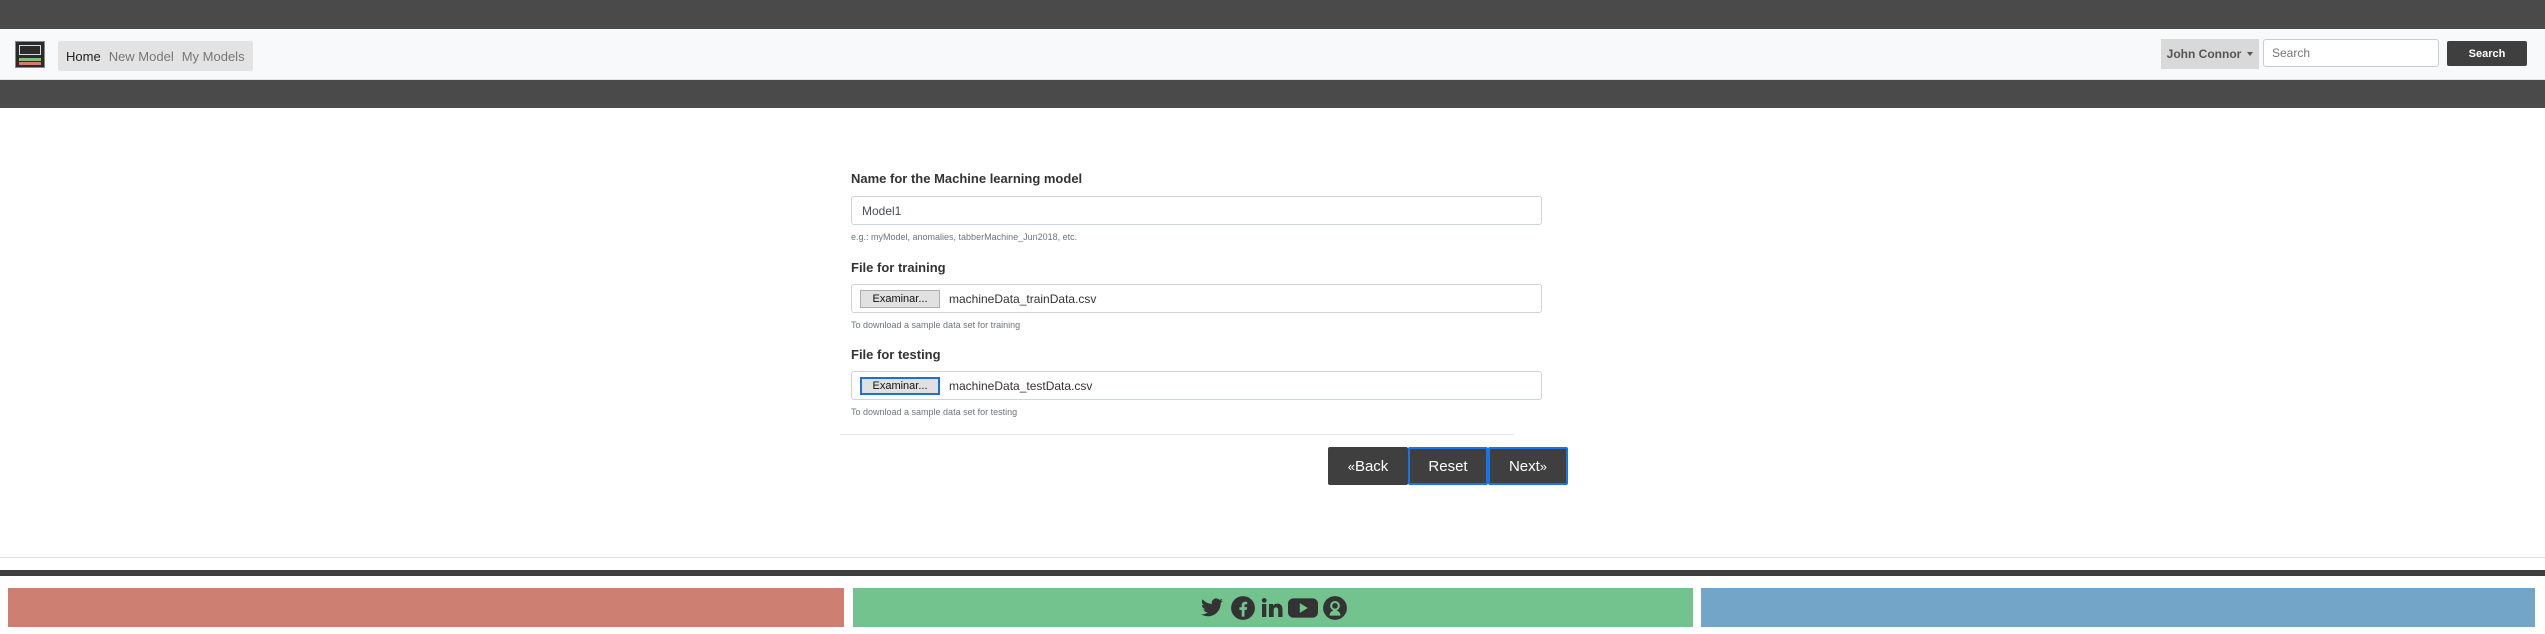  I want to click on nav-my-models: My Models, so click(213, 56).